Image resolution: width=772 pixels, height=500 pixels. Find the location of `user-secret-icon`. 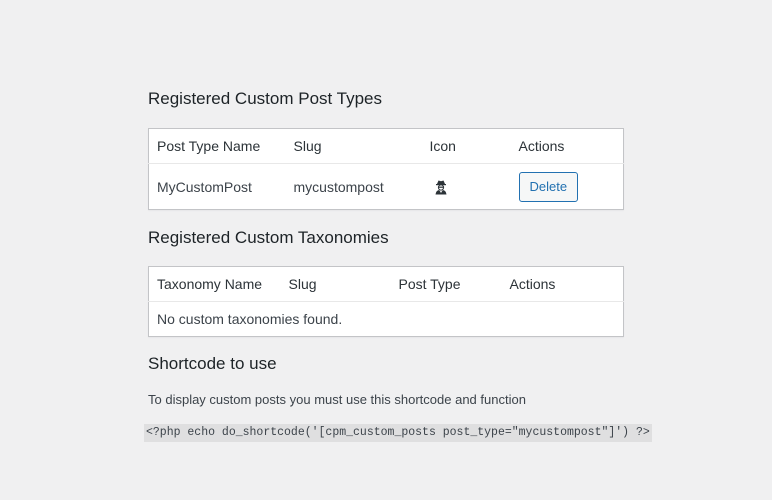

user-secret-icon is located at coordinates (466, 187).